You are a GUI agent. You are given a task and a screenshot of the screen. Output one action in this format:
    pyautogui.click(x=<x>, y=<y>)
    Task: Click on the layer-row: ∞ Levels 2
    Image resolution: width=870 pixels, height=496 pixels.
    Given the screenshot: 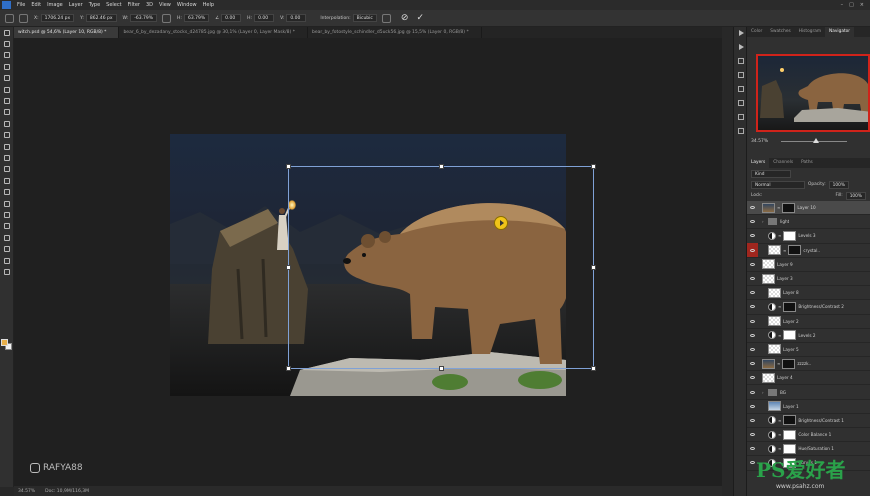 What is the action you would take?
    pyautogui.click(x=808, y=336)
    